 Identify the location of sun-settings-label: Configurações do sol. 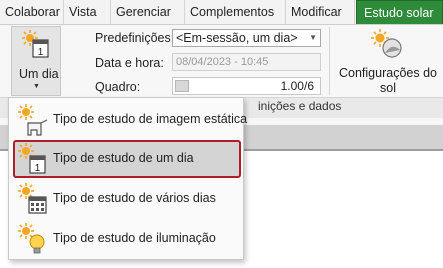
(388, 81).